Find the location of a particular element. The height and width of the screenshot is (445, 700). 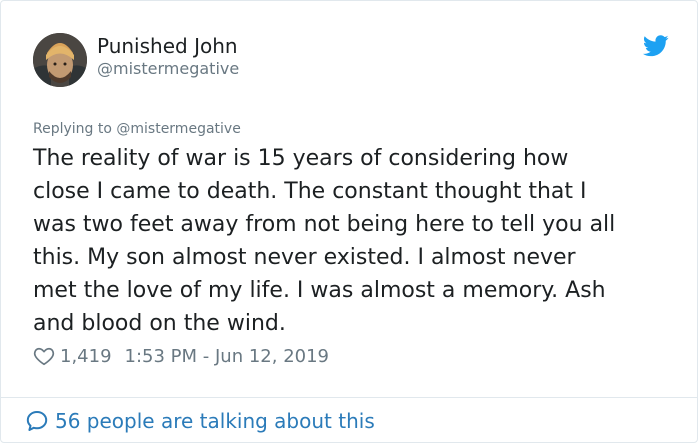

talking-label: 56 people are talking about this is located at coordinates (215, 421).